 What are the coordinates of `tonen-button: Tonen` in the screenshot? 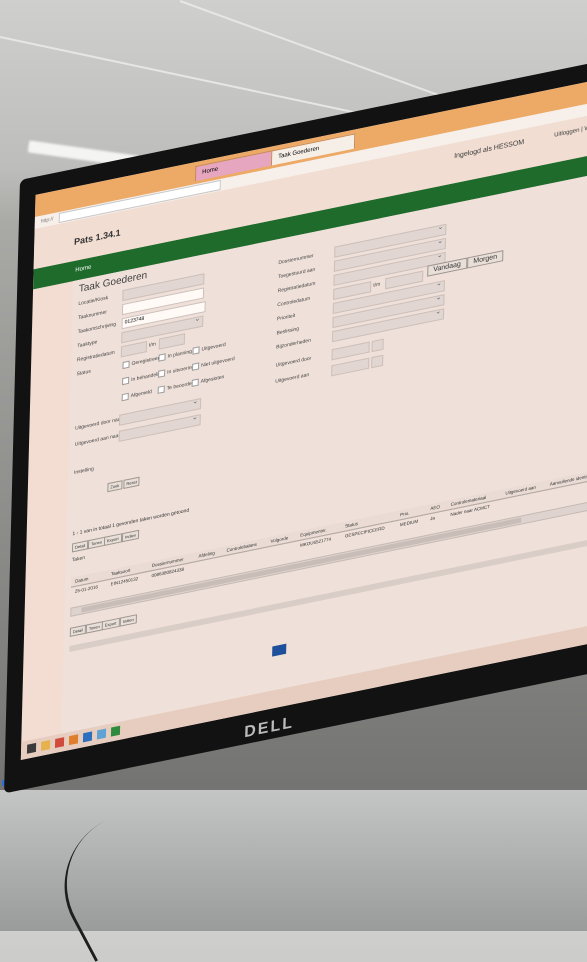 It's located at (96, 543).